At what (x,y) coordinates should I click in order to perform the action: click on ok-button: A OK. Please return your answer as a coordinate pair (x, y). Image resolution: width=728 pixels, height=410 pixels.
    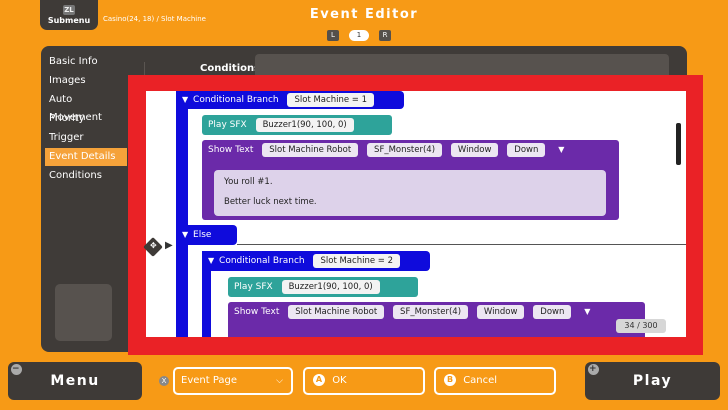
    Looking at the image, I should click on (364, 381).